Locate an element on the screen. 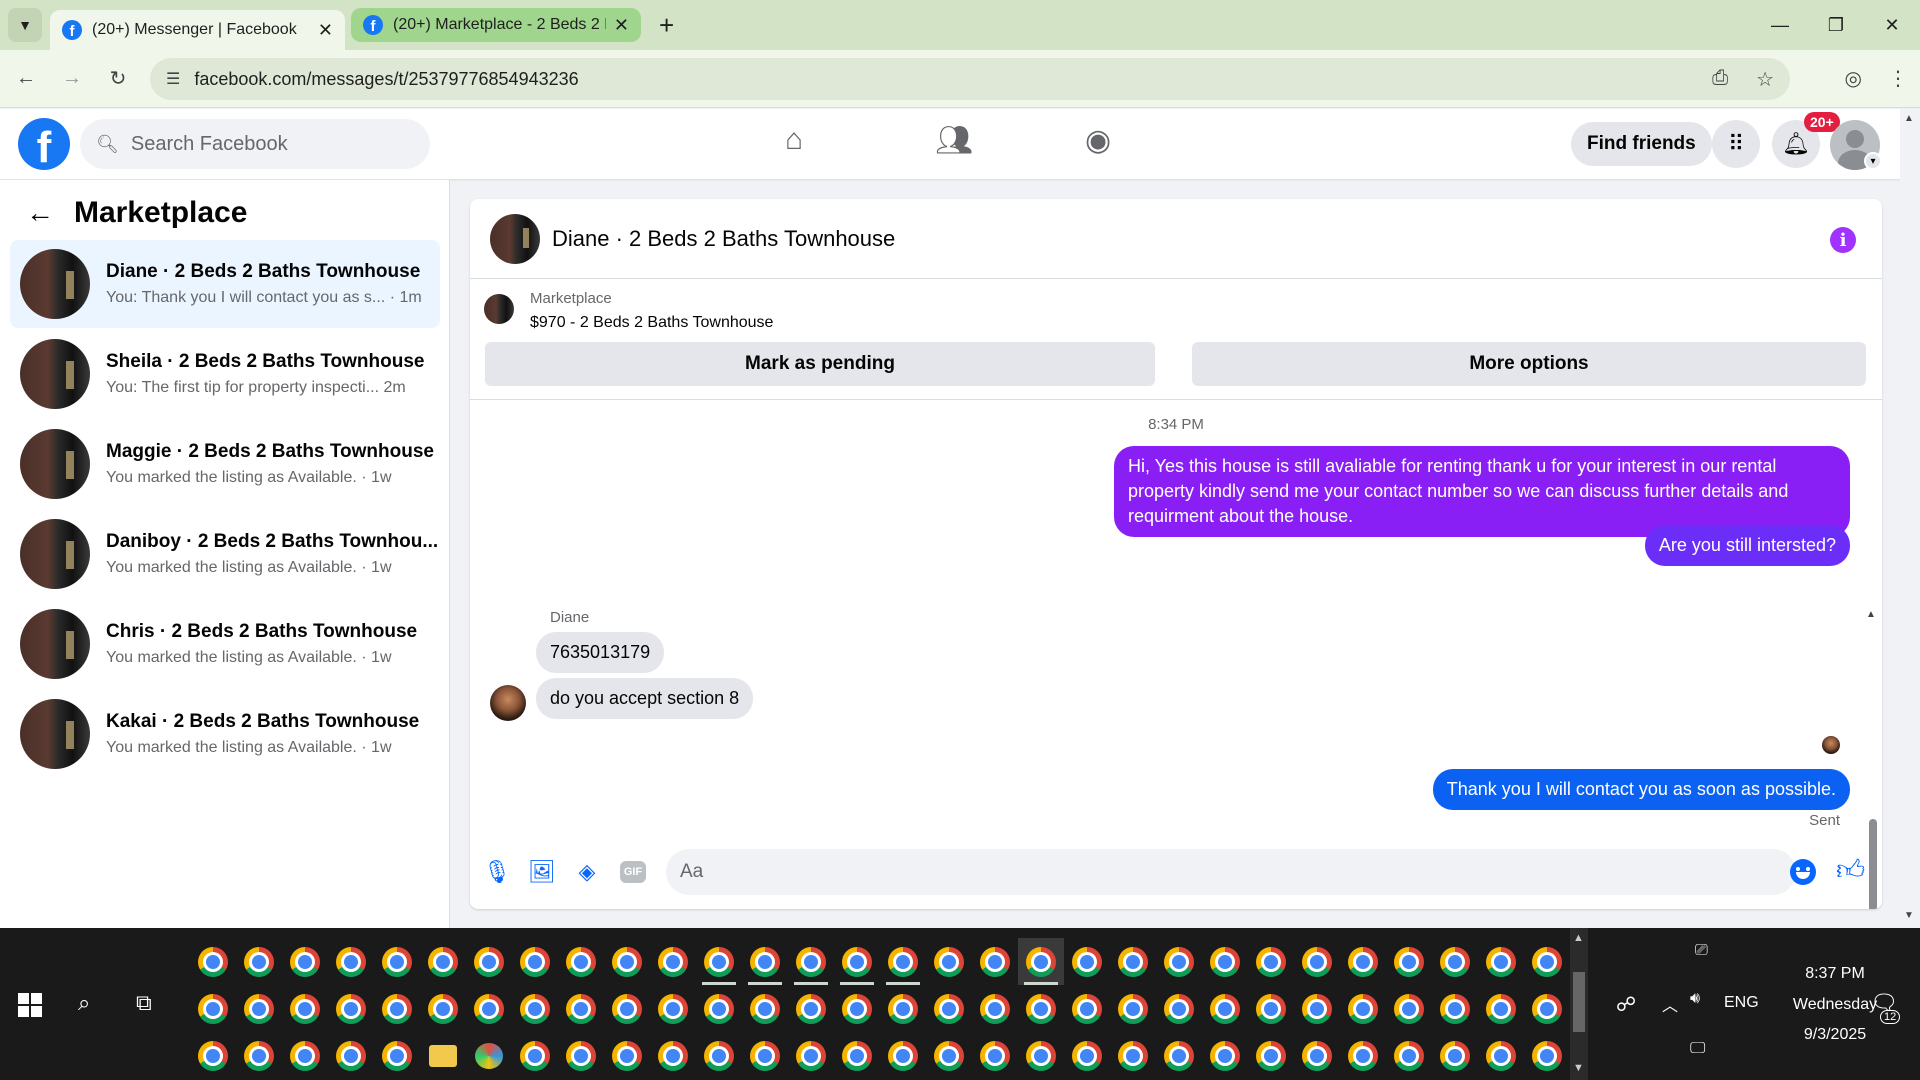 This screenshot has width=1920, height=1080. facebook-logo-icon: f is located at coordinates (44, 144).